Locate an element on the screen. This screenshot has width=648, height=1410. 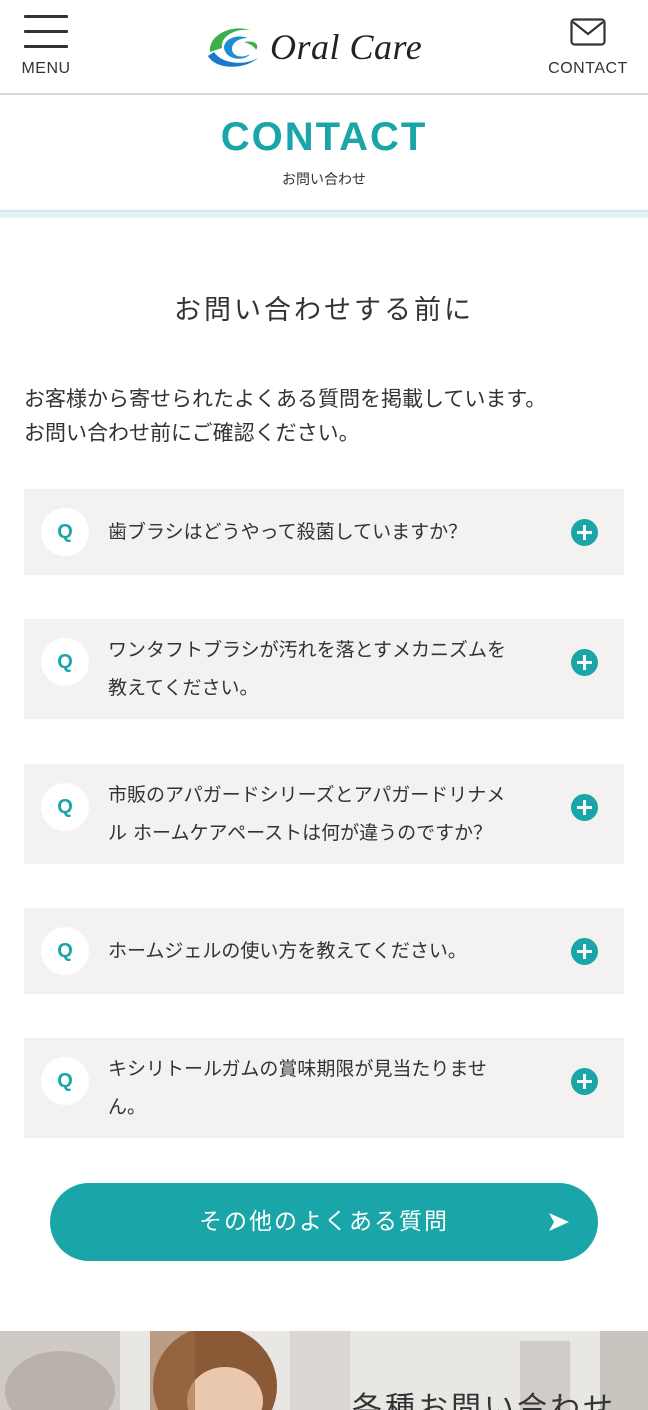
more-faq-button: その他のよくある質問 is located at coordinates (324, 1222).